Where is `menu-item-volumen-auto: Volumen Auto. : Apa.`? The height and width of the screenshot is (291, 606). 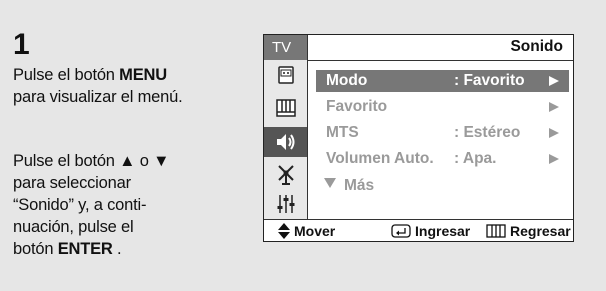 menu-item-volumen-auto: Volumen Auto. : Apa. is located at coordinates (442, 159).